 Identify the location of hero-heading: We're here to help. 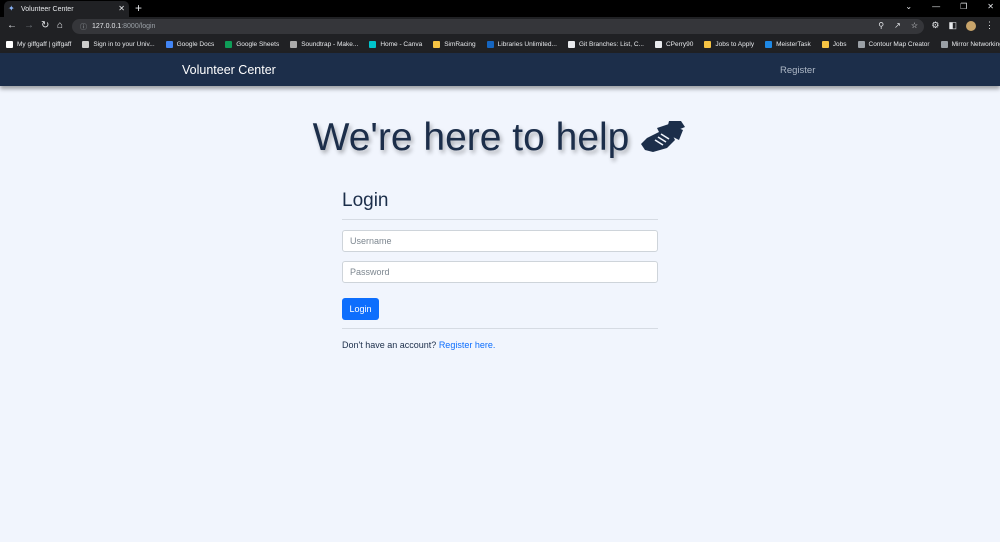
(500, 138).